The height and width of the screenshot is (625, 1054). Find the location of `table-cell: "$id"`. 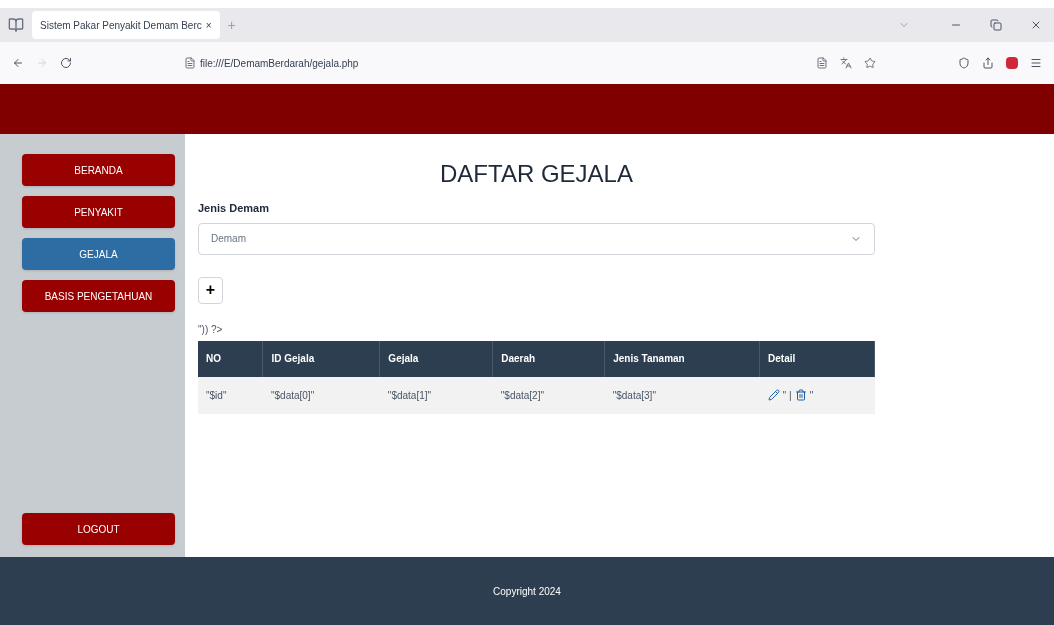

table-cell: "$id" is located at coordinates (230, 395).